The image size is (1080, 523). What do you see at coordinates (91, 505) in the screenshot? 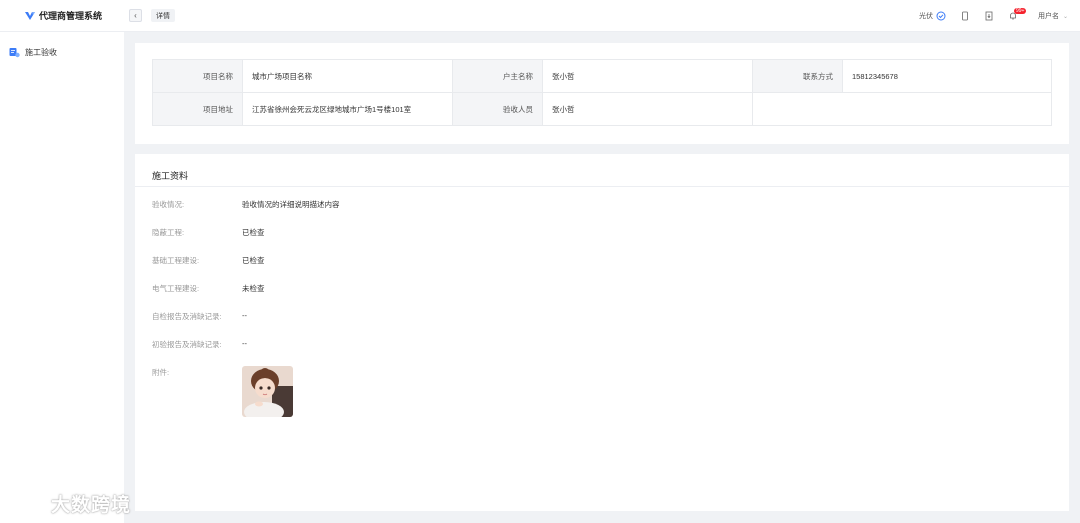
I see `watermark-text: 大数跨境` at bounding box center [91, 505].